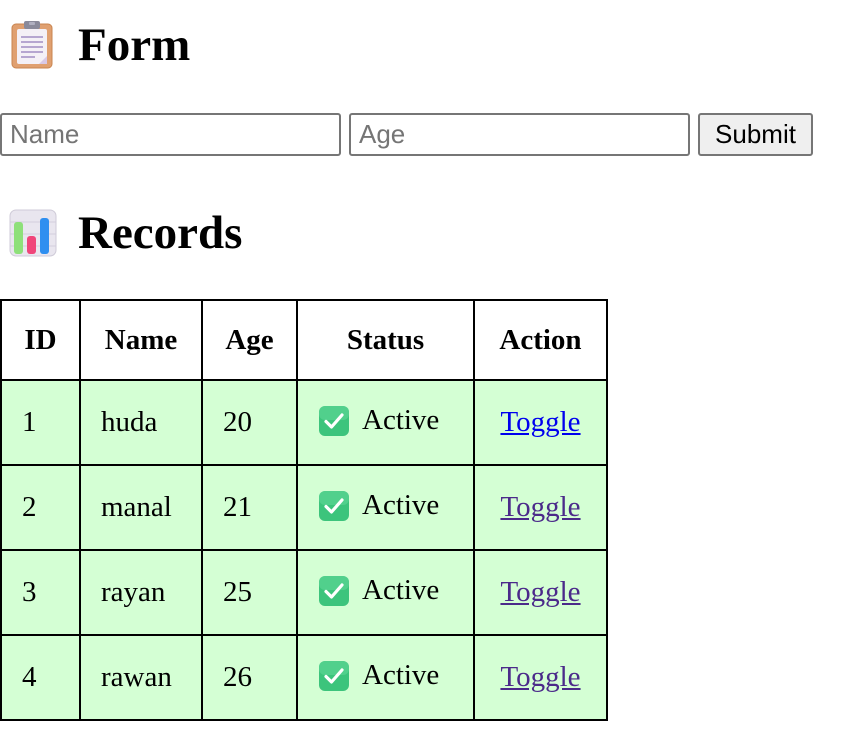 This screenshot has height=744, width=862. I want to click on records-heading: Records, so click(125, 233).